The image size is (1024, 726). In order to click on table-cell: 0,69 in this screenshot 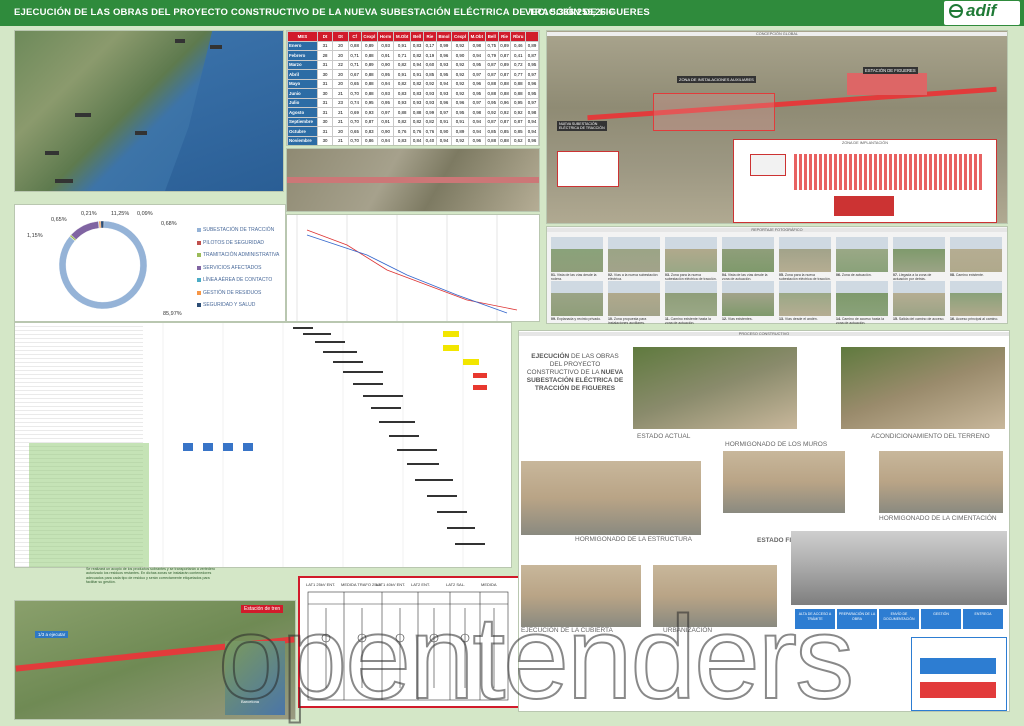, I will do `click(354, 112)`.